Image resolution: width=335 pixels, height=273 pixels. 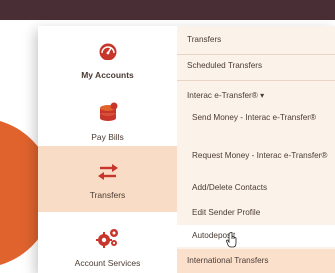 I want to click on hand-cursor-icon, so click(x=232, y=242).